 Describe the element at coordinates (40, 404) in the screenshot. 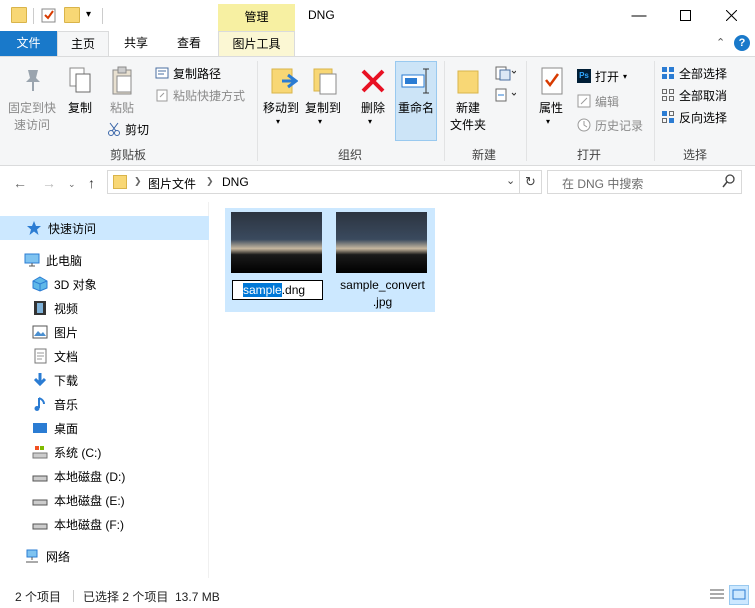

I see `music-note-icon` at that location.